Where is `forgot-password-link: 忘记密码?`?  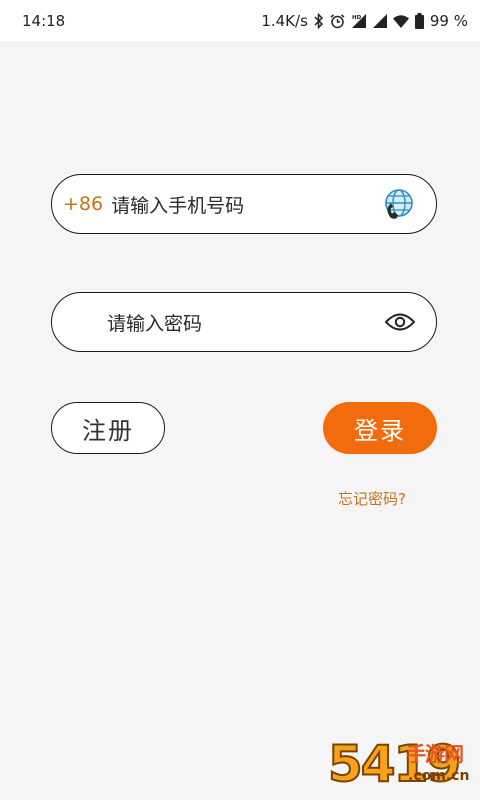
forgot-password-link: 忘记密码? is located at coordinates (372, 498).